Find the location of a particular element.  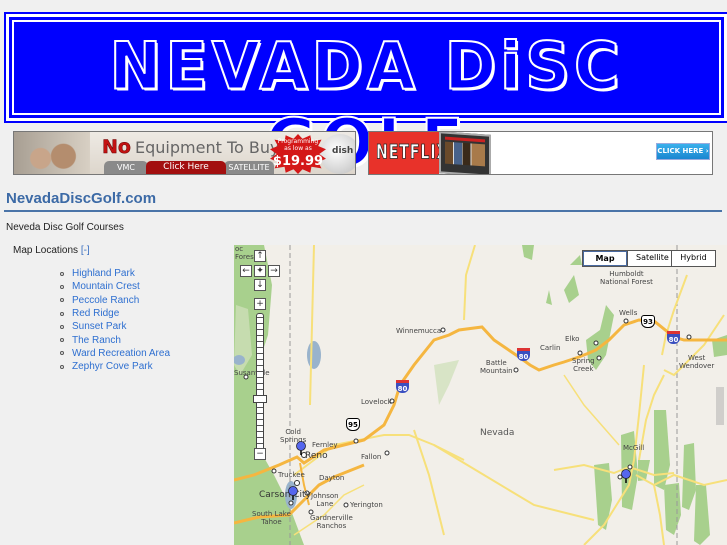

map-label-forest: oc Fores is located at coordinates (244, 253).